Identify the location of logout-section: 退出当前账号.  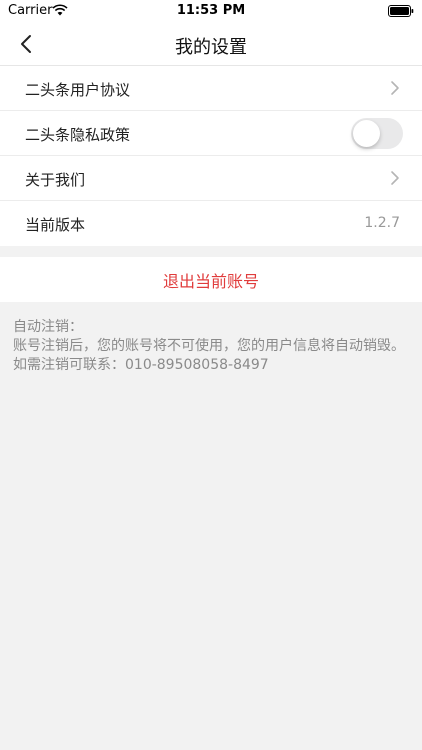
(211, 279).